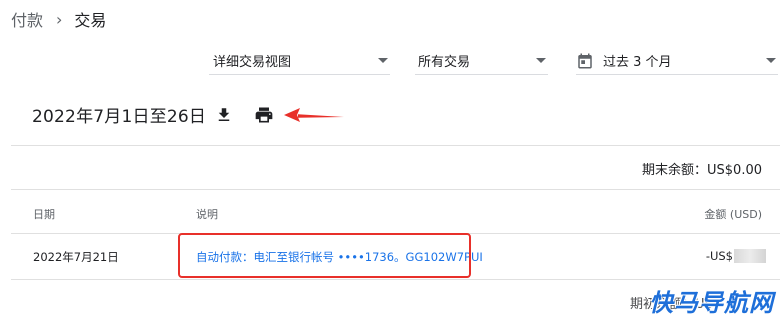  What do you see at coordinates (585, 60) in the screenshot?
I see `calendar-icon` at bounding box center [585, 60].